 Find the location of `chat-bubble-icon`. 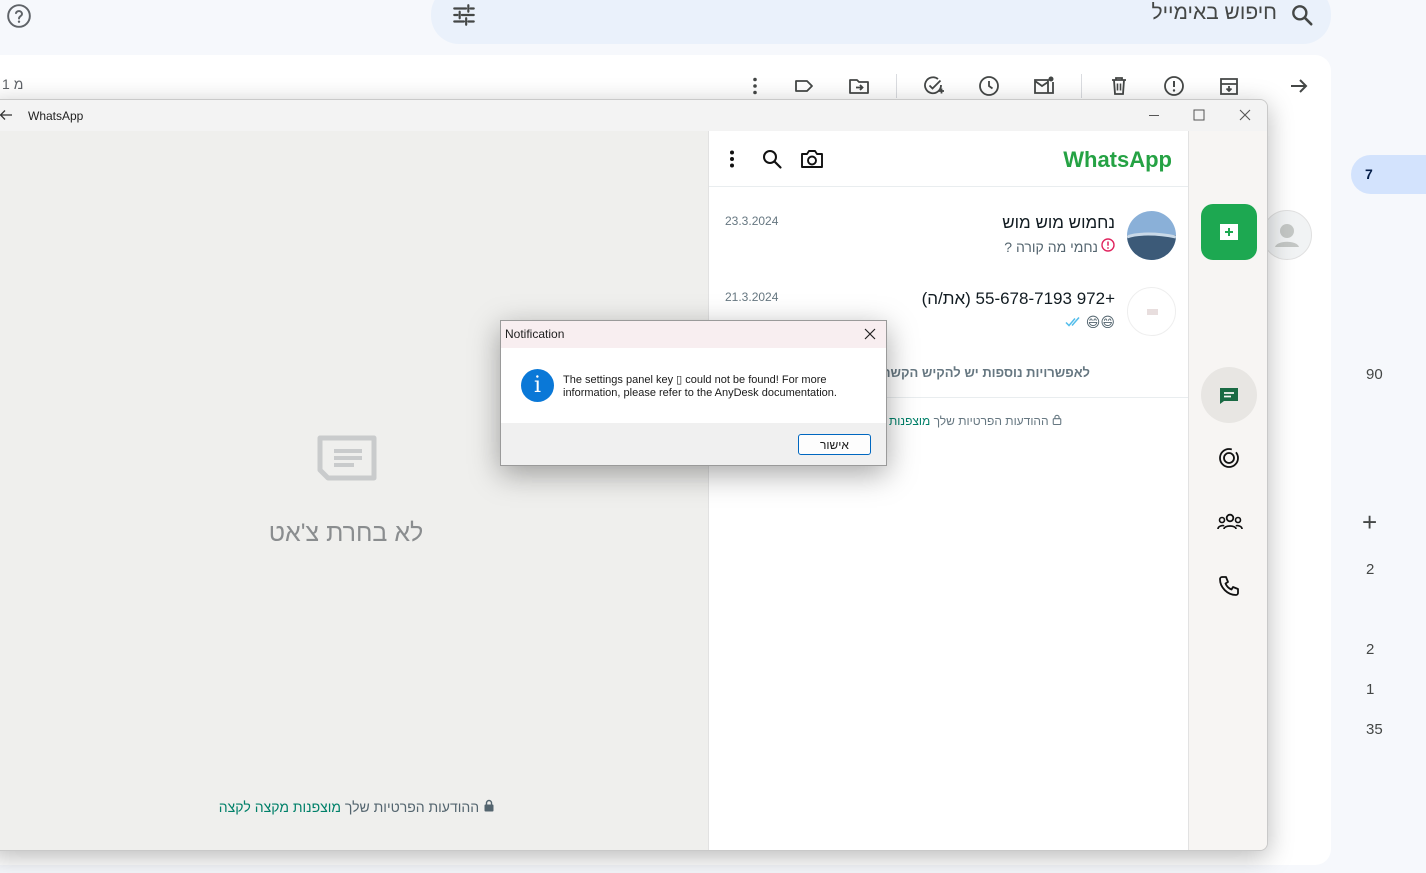

chat-bubble-icon is located at coordinates (347, 460).